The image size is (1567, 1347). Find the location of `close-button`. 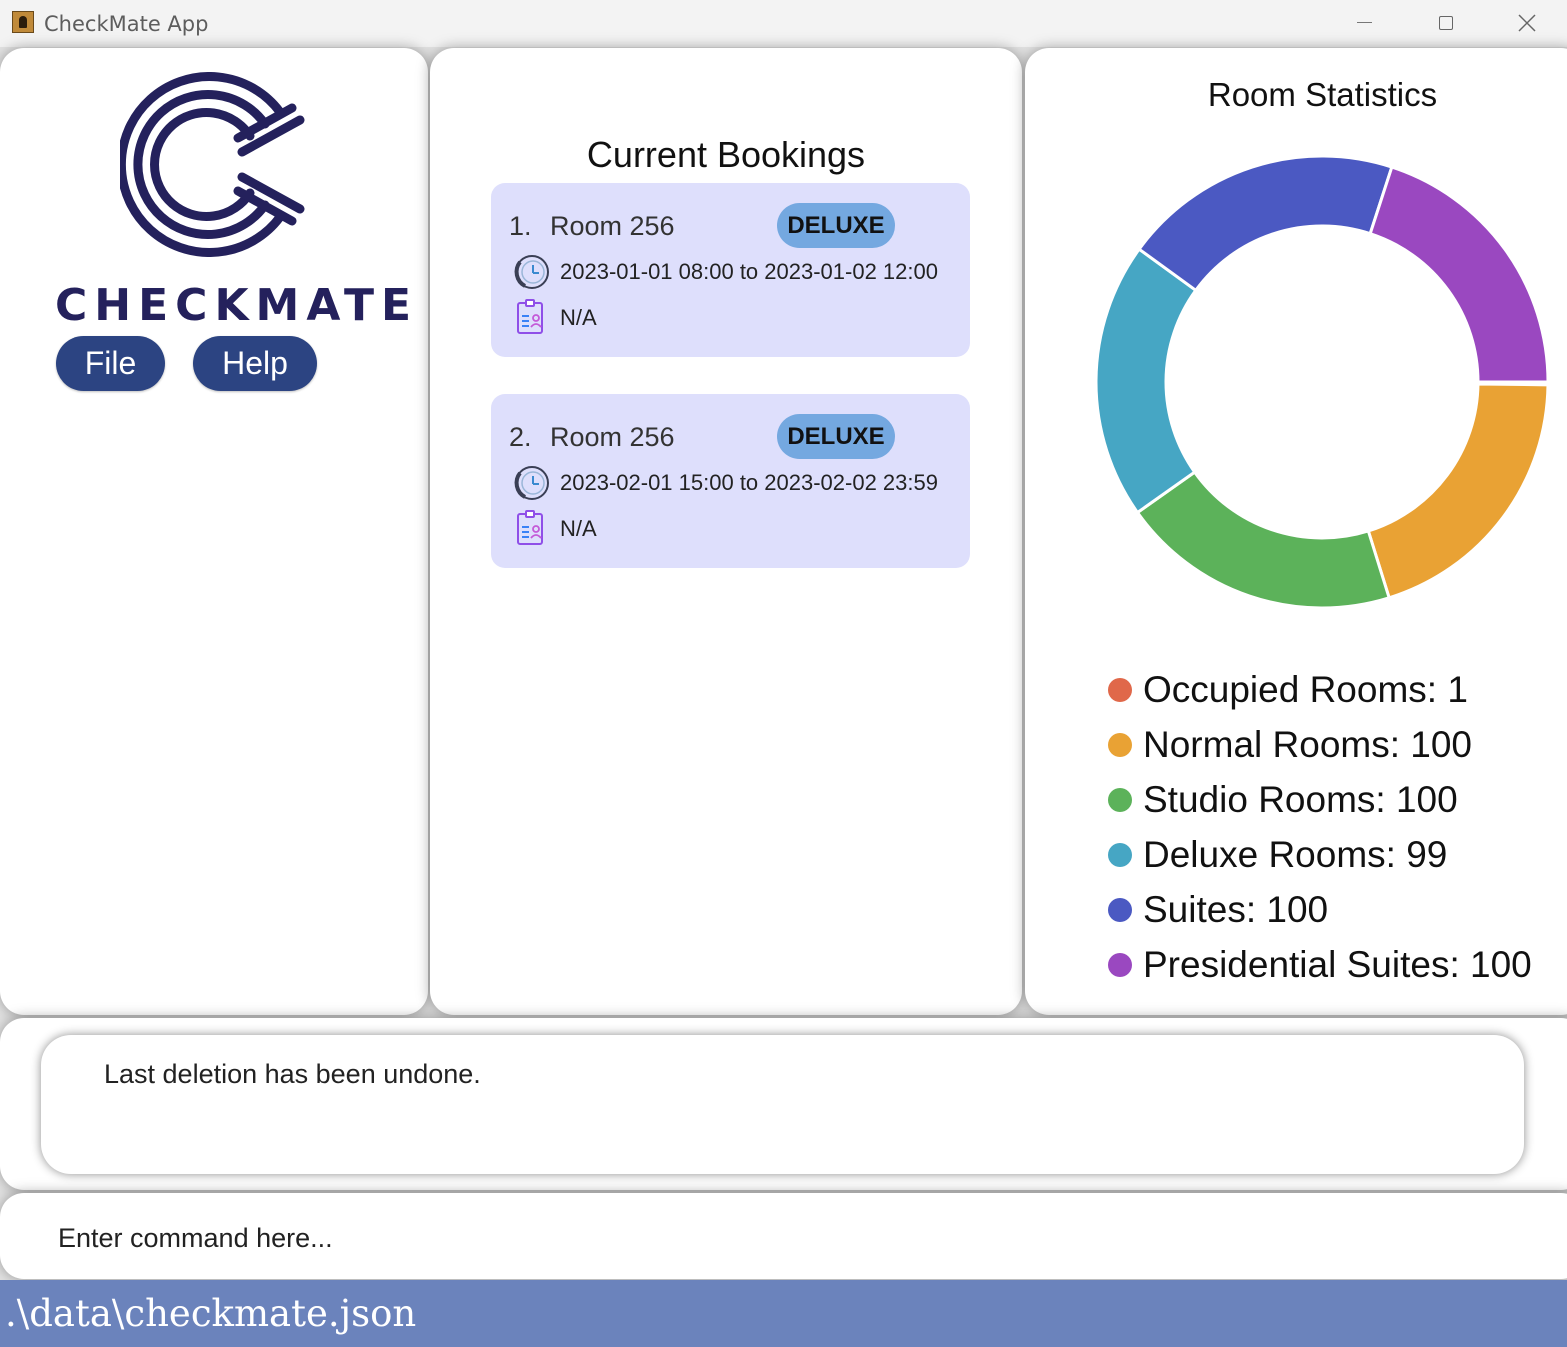

close-button is located at coordinates (1527, 23).